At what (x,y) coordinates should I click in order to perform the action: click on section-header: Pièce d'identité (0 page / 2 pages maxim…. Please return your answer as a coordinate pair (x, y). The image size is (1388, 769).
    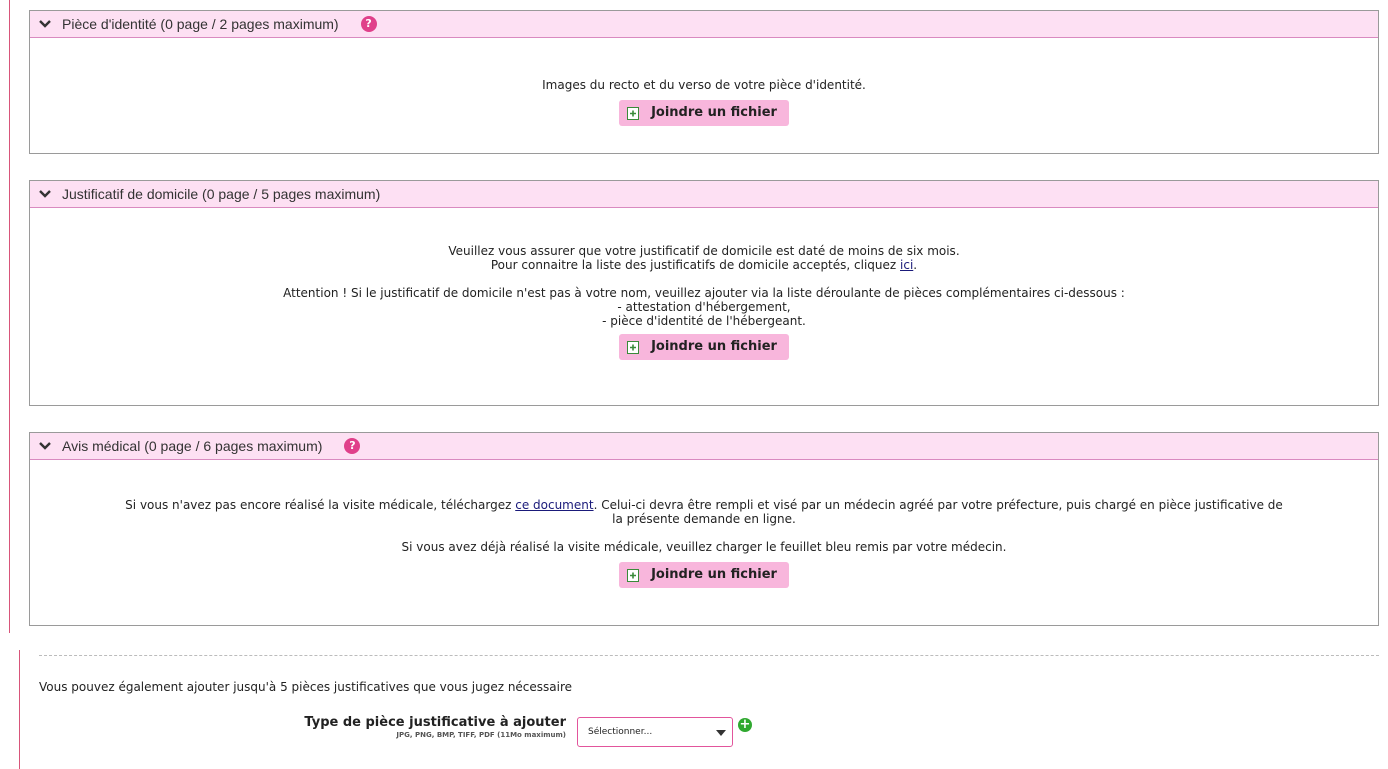
    Looking at the image, I should click on (704, 24).